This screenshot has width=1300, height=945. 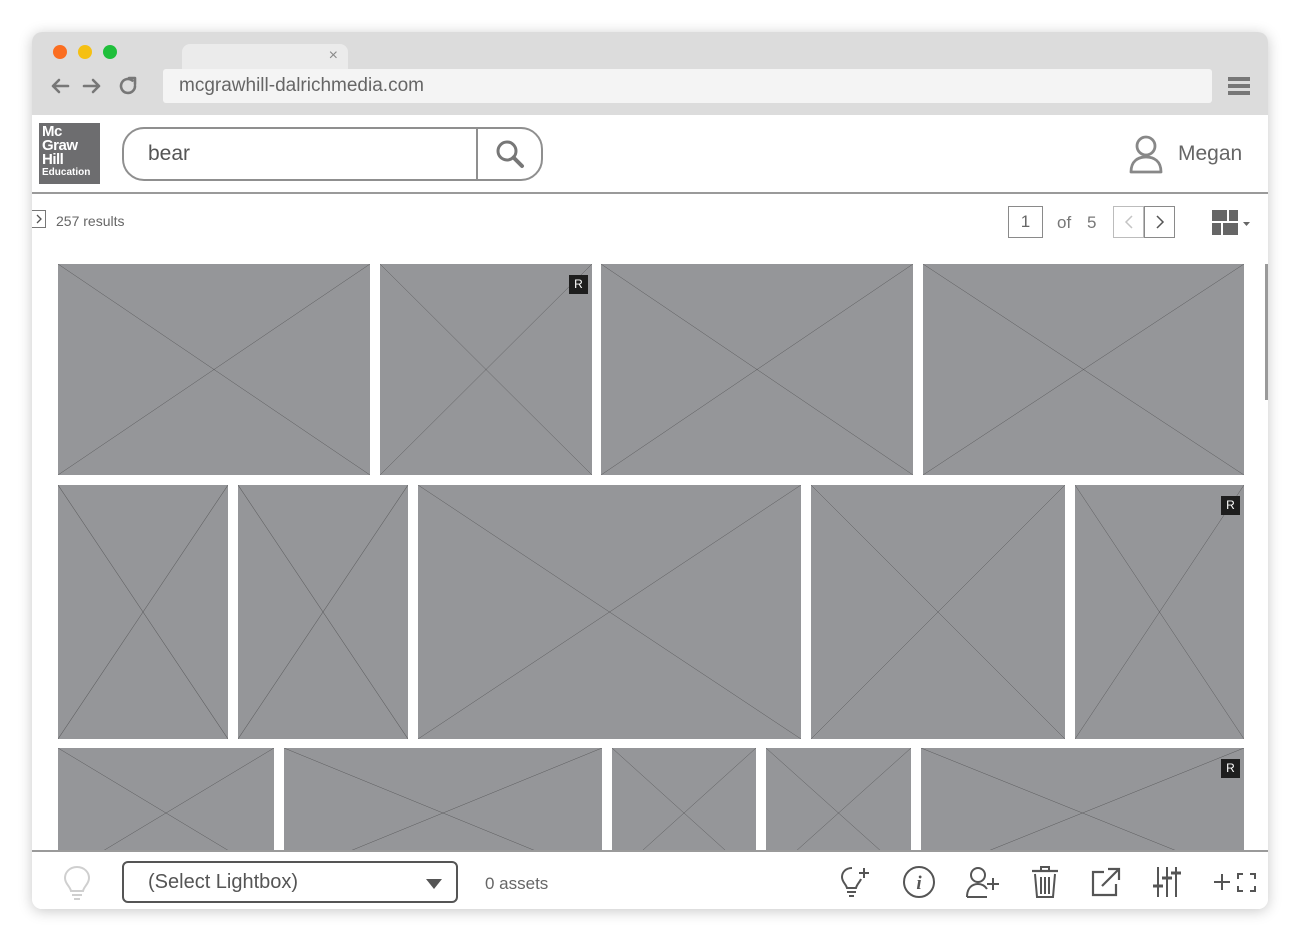 What do you see at coordinates (85, 52) in the screenshot?
I see `minimize-window-dot` at bounding box center [85, 52].